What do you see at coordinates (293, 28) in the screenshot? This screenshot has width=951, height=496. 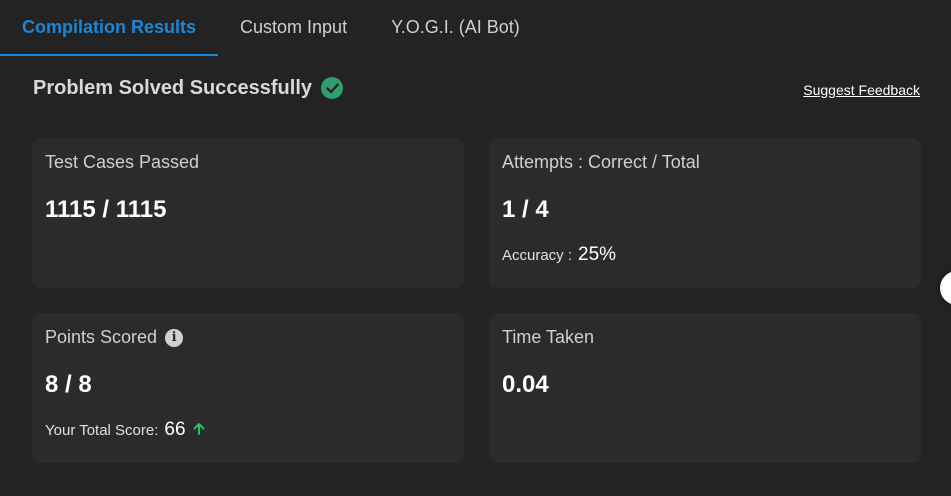 I see `tab-custom-input: Custom Input` at bounding box center [293, 28].